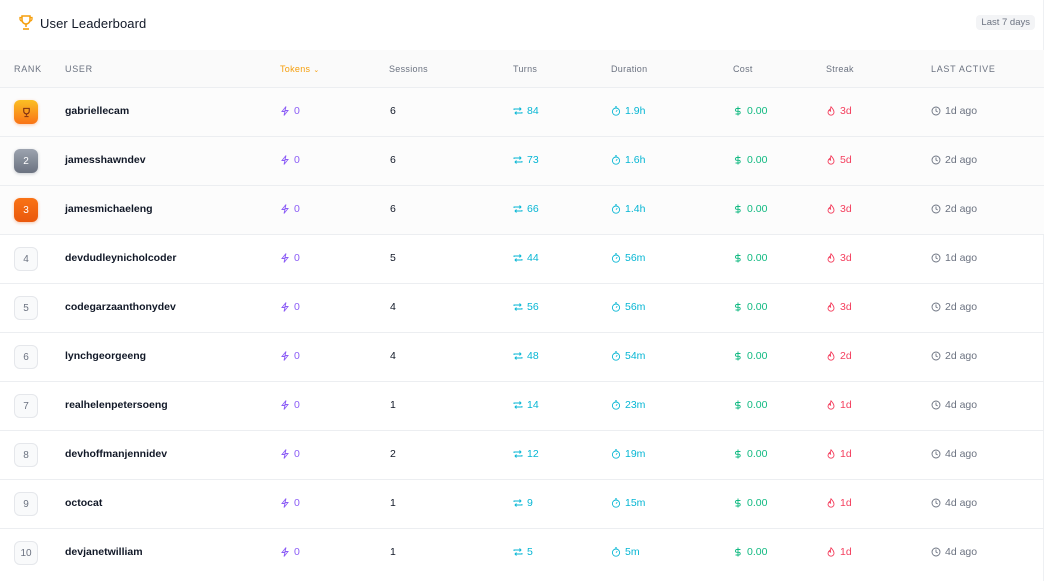 The width and height of the screenshot is (1044, 581). I want to click on rank-badge: 9, so click(26, 504).